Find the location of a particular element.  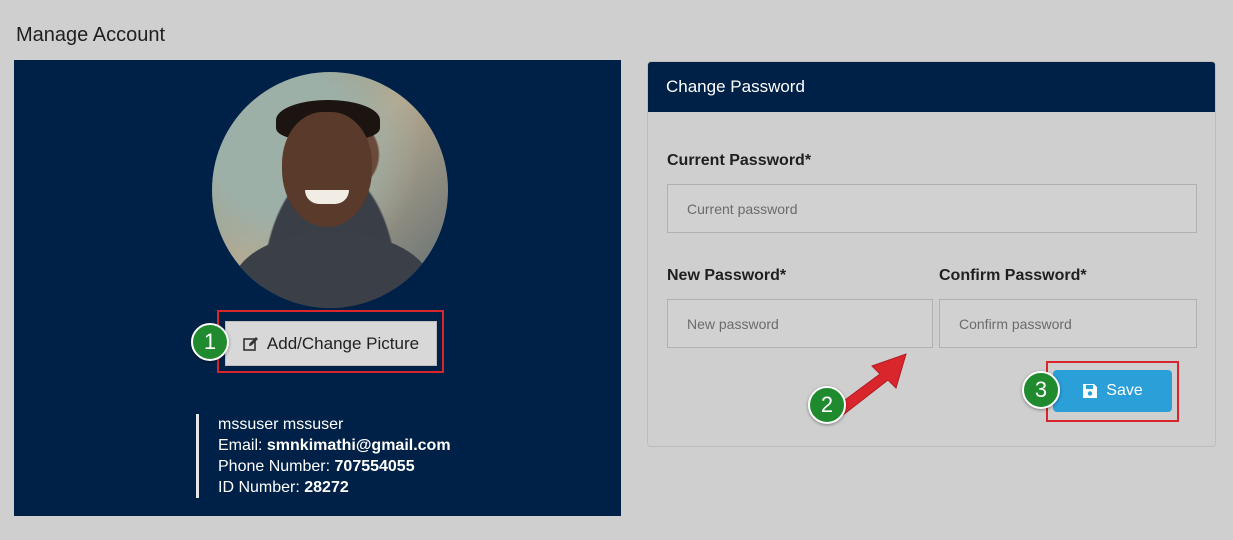

user-id-row: ID Number: 28272 is located at coordinates (334, 487).